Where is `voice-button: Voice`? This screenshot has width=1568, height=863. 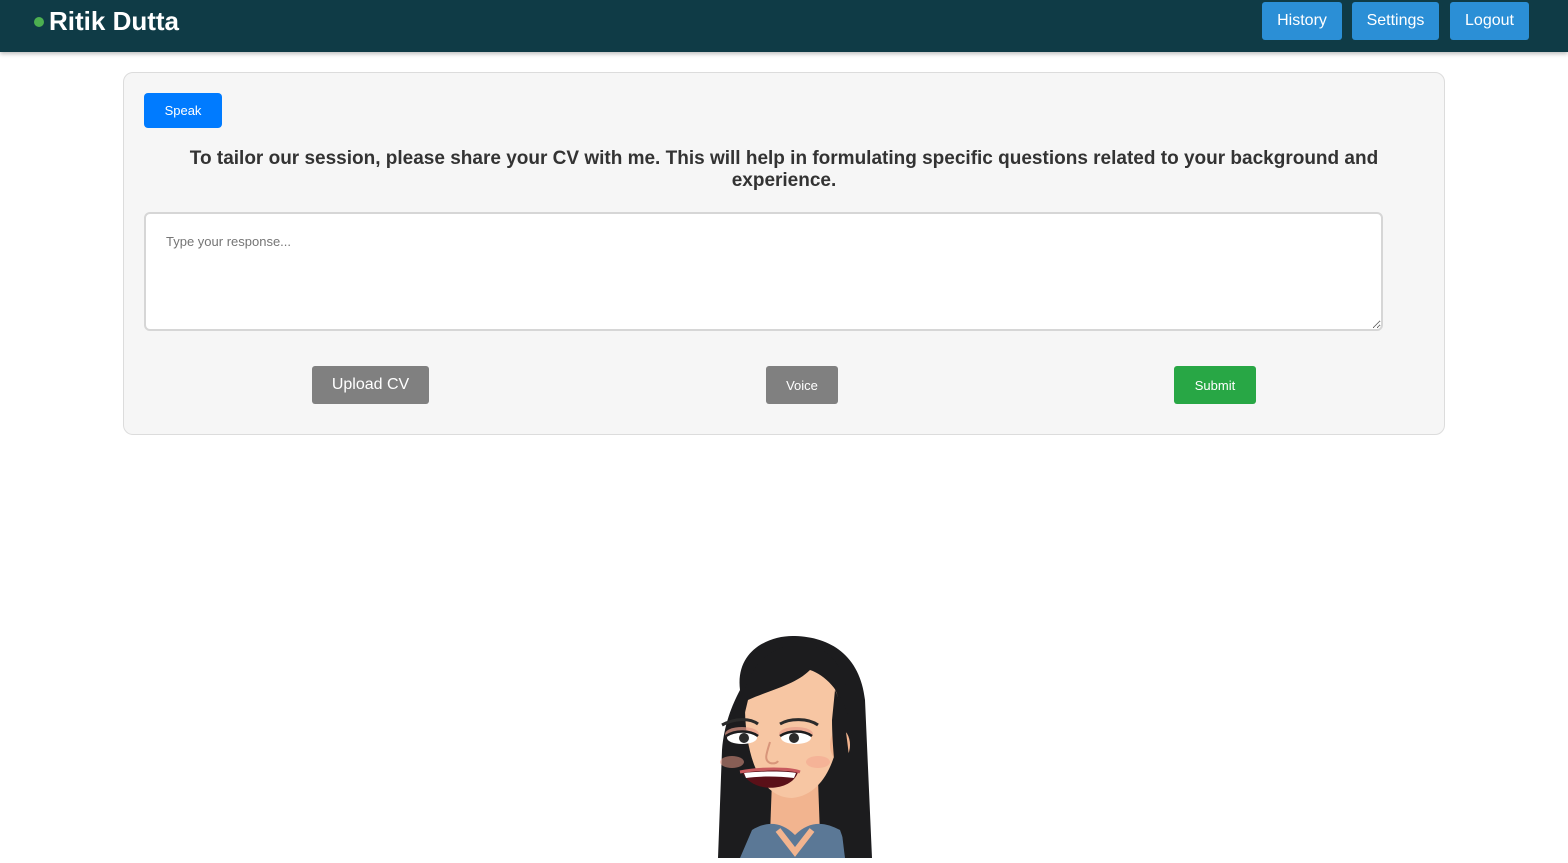 voice-button: Voice is located at coordinates (802, 385).